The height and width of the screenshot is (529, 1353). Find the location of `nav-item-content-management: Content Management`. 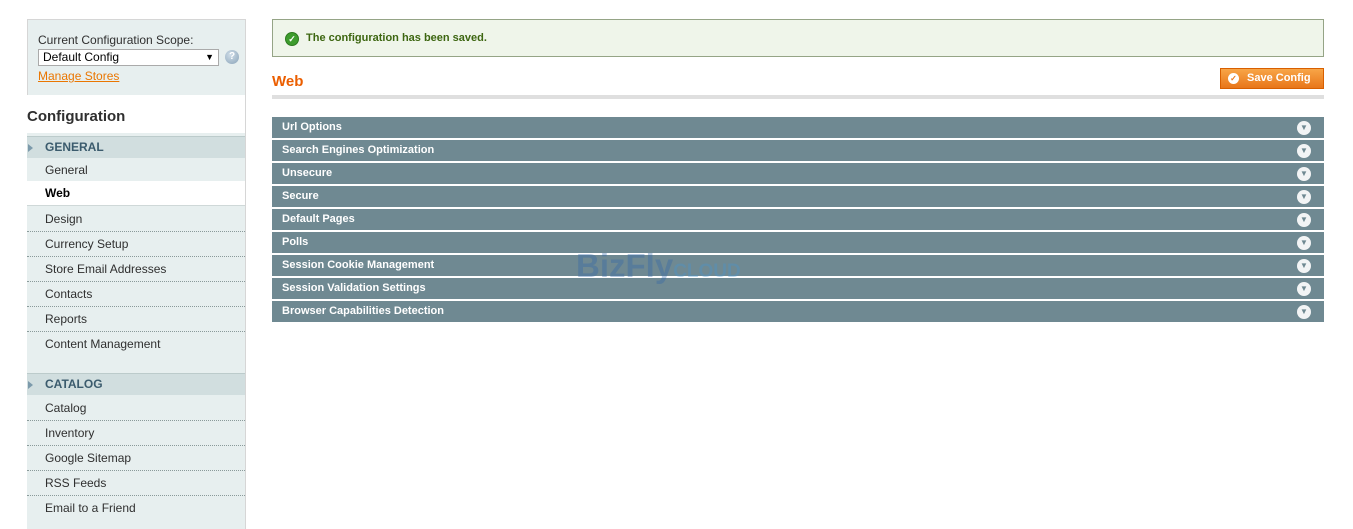

nav-item-content-management: Content Management is located at coordinates (136, 344).